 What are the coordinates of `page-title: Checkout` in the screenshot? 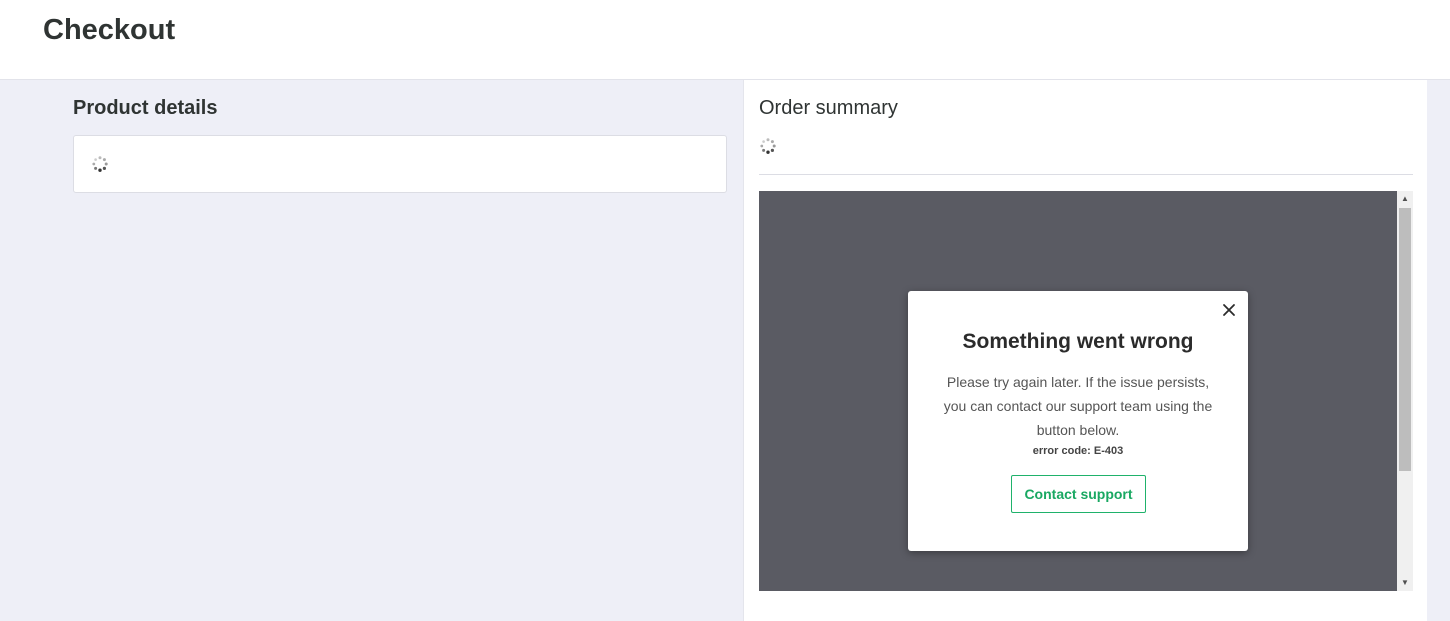 It's located at (109, 30).